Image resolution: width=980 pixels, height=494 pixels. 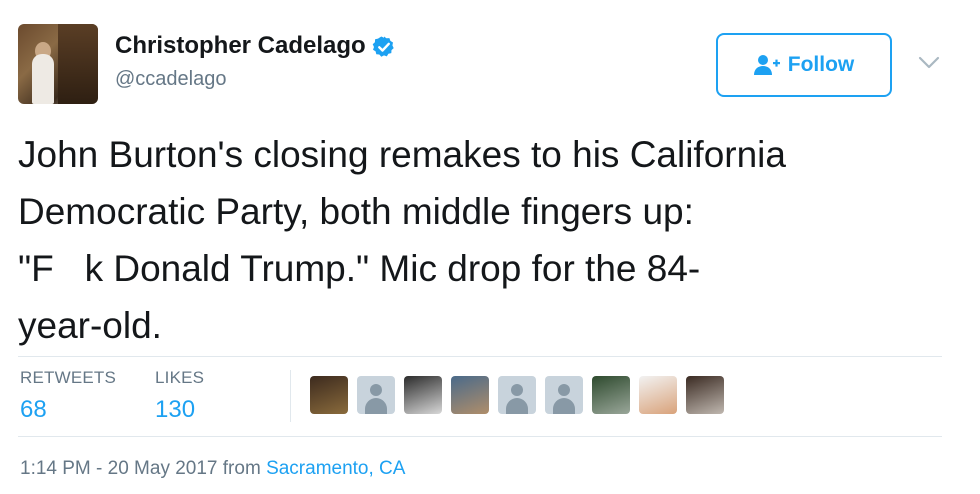 I want to click on timestamp-text: 1:14 PM - 20 May 2017 from, so click(x=143, y=468).